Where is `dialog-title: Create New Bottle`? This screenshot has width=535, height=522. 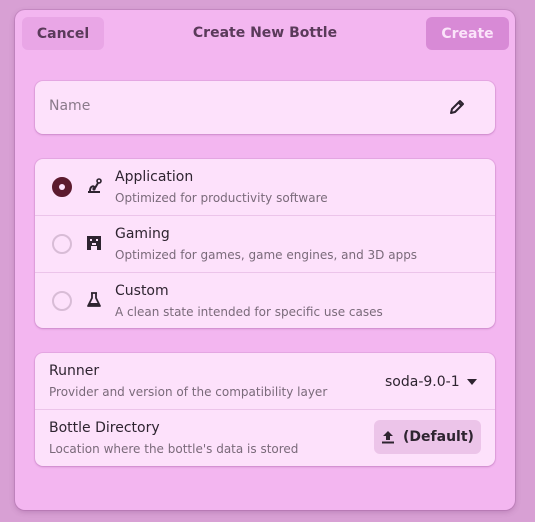 dialog-title: Create New Bottle is located at coordinates (265, 33).